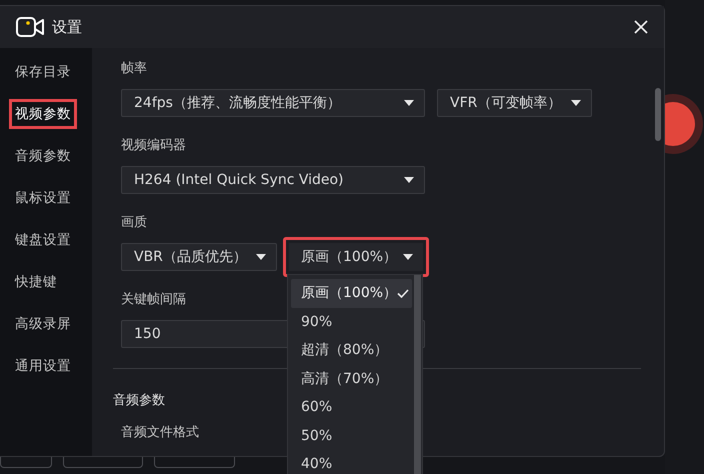  Describe the element at coordinates (514, 103) in the screenshot. I see `dropdown: VFR（可变帧率）` at that location.